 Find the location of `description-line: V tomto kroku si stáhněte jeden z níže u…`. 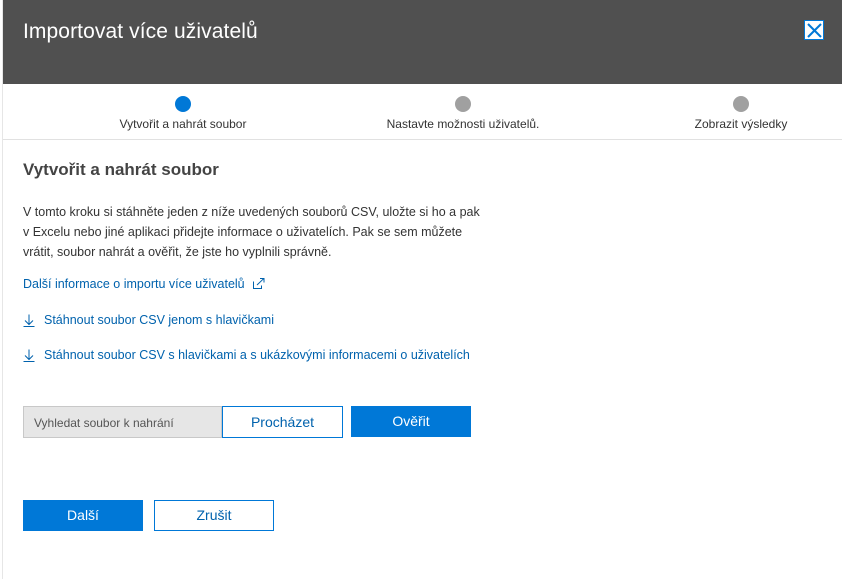

description-line: V tomto kroku si stáhněte jeden z níže u… is located at coordinates (251, 212).